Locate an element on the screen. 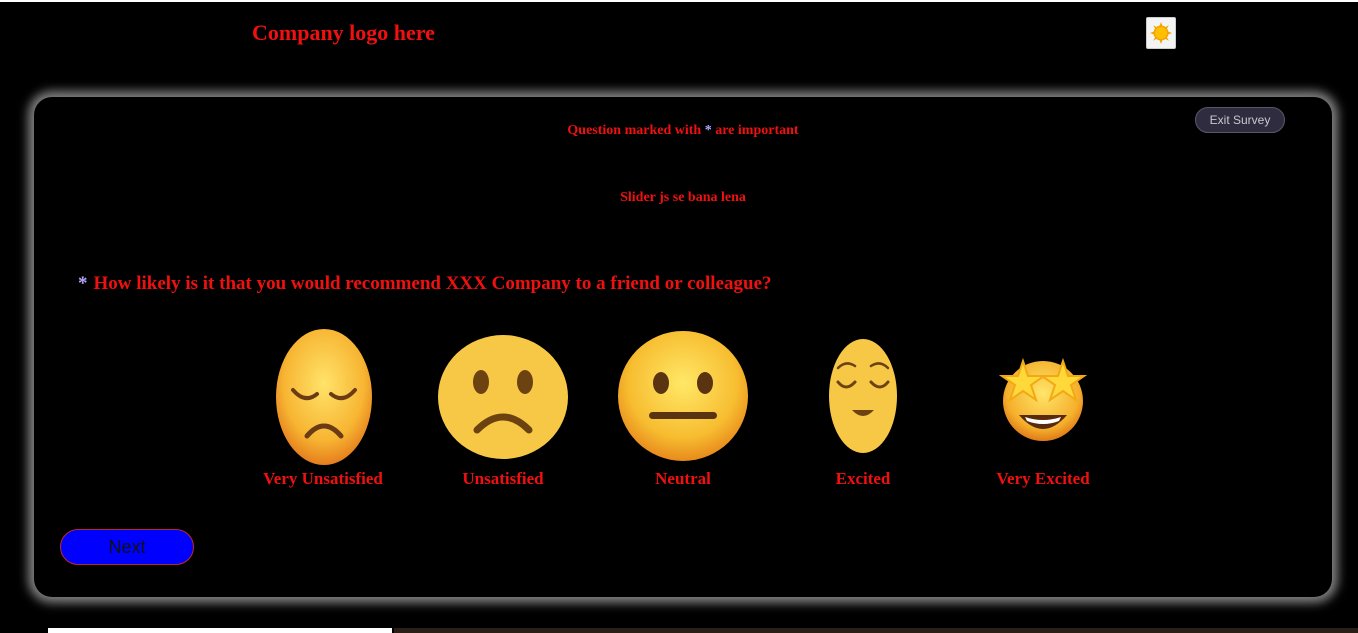 The image size is (1358, 633). frowning-face-icon is located at coordinates (503, 397).